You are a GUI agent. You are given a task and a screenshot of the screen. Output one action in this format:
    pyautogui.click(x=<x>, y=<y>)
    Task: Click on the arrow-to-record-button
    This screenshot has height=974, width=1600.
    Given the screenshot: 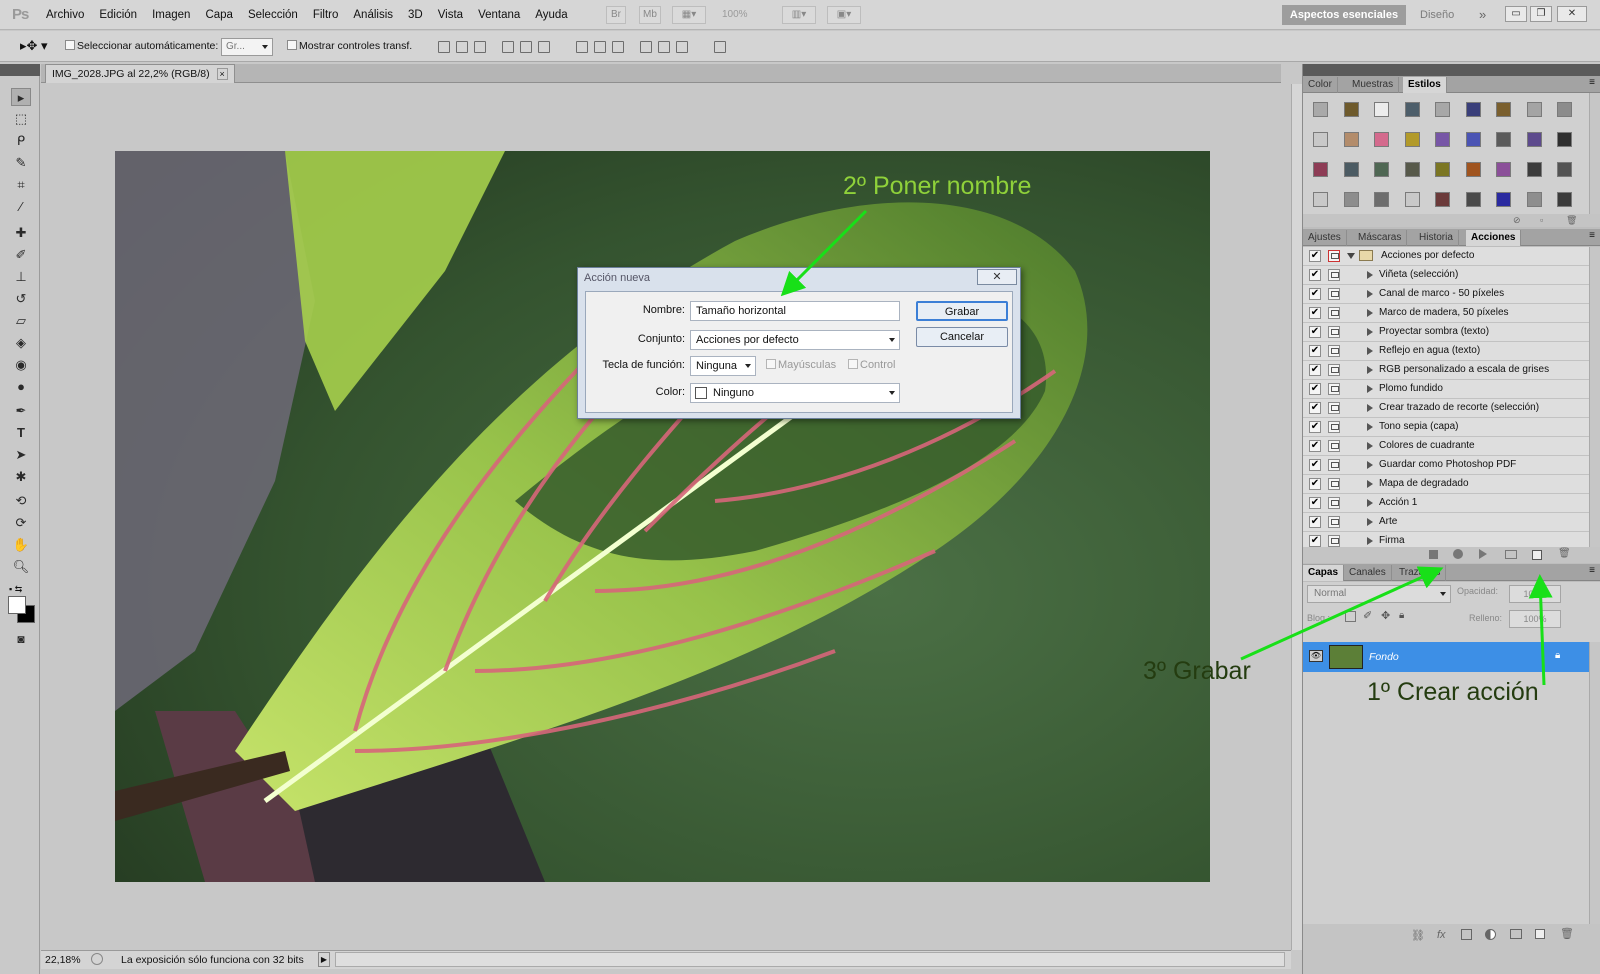 What is the action you would take?
    pyautogui.click(x=1342, y=613)
    